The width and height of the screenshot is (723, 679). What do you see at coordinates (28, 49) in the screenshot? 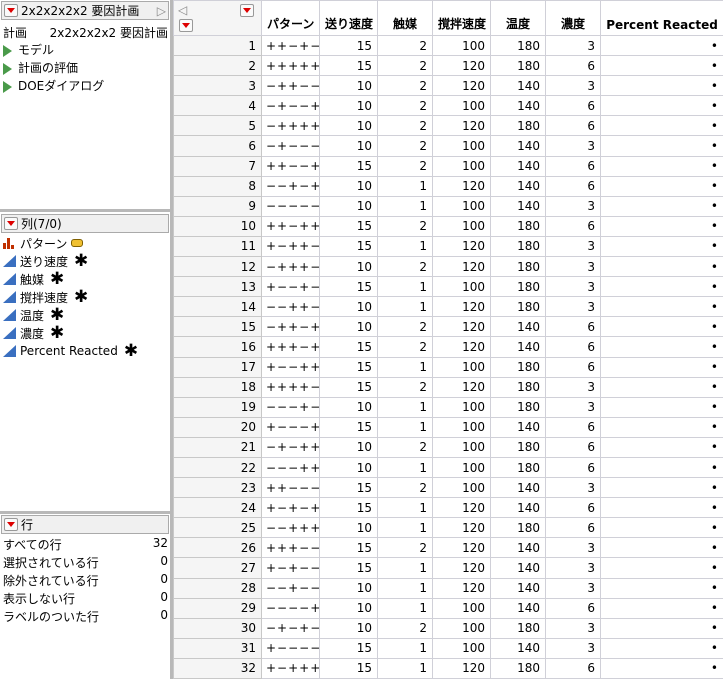
I see `script-model: モデル` at bounding box center [28, 49].